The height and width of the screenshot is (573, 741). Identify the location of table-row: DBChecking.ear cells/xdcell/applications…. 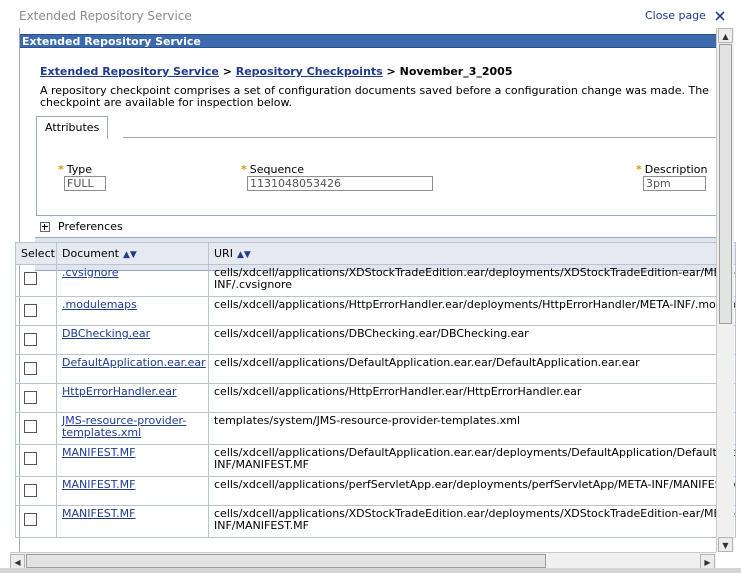
(375, 340).